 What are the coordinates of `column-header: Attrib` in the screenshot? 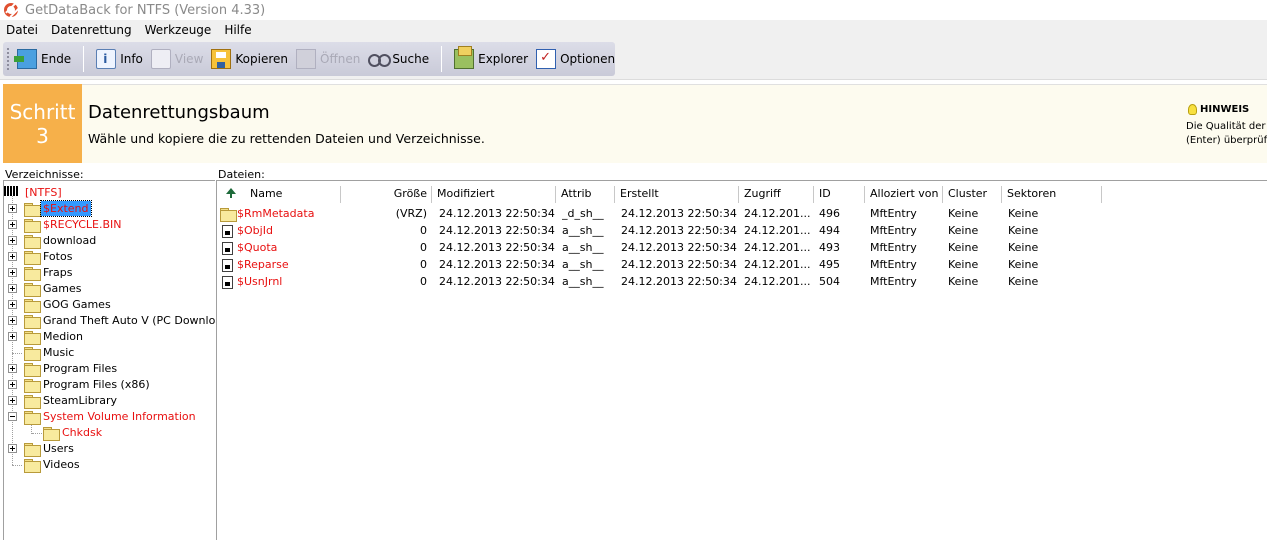 It's located at (585, 194).